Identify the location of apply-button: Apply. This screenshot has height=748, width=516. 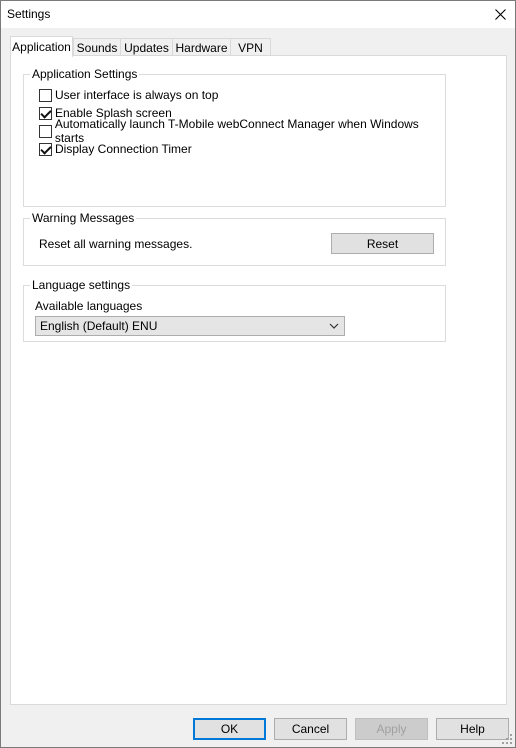
(391, 729).